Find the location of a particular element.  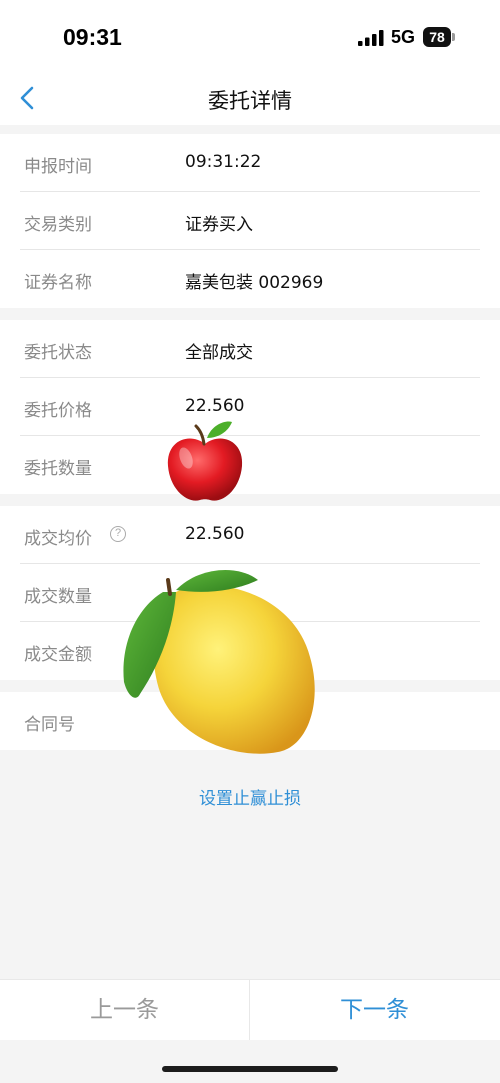

detail-row-avg-deal-price: 成交均价 ? 22.560 is located at coordinates (250, 535).